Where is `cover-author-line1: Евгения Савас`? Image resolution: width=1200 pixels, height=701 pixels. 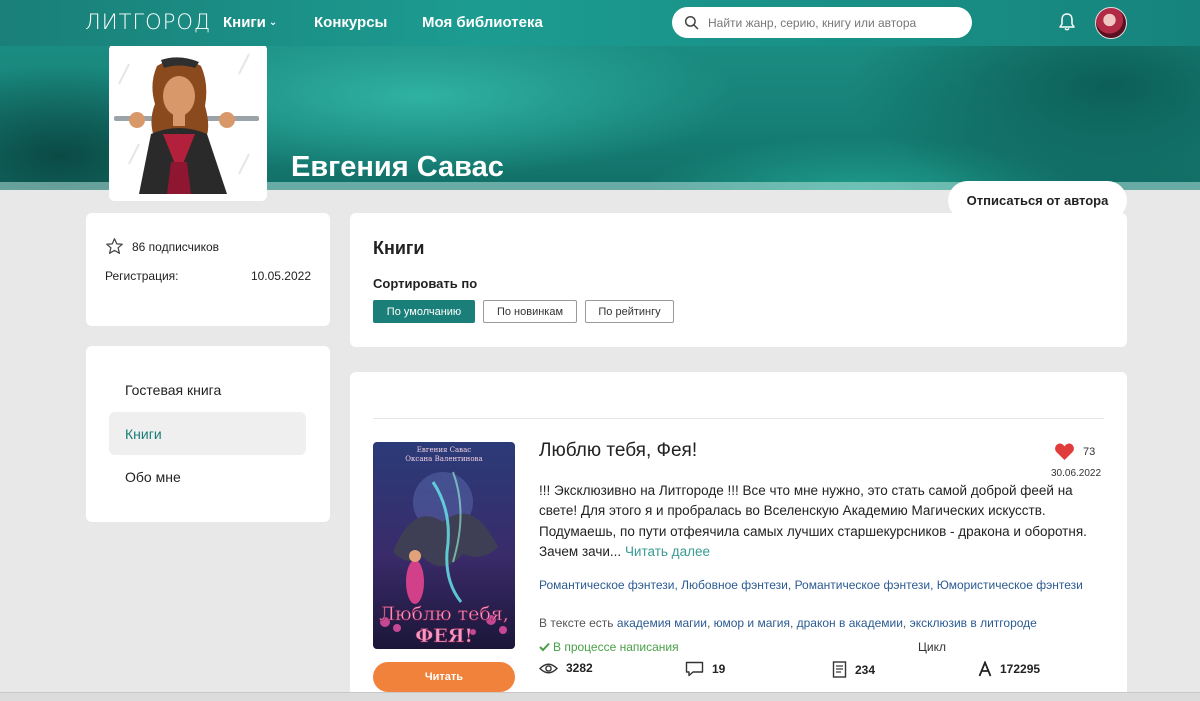
cover-author-line1: Евгения Савас is located at coordinates (444, 450).